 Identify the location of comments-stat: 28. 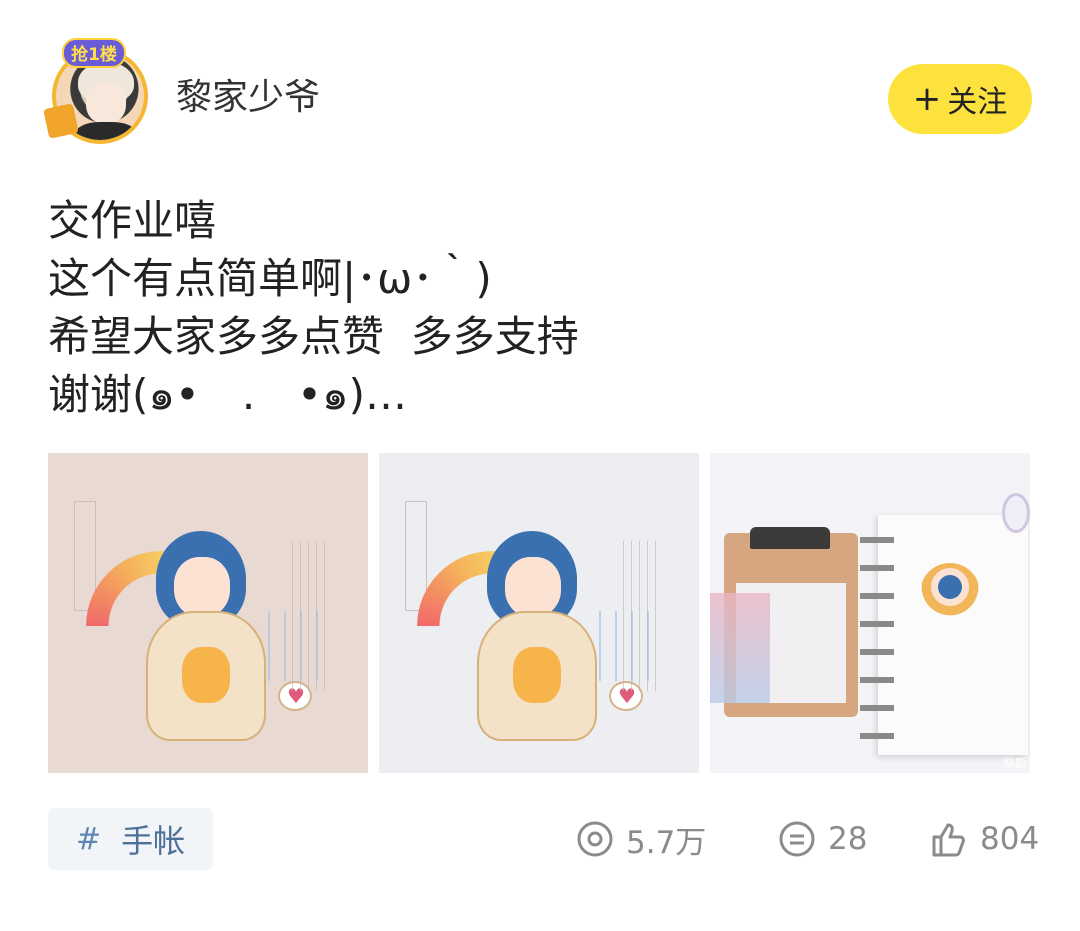
(822, 839).